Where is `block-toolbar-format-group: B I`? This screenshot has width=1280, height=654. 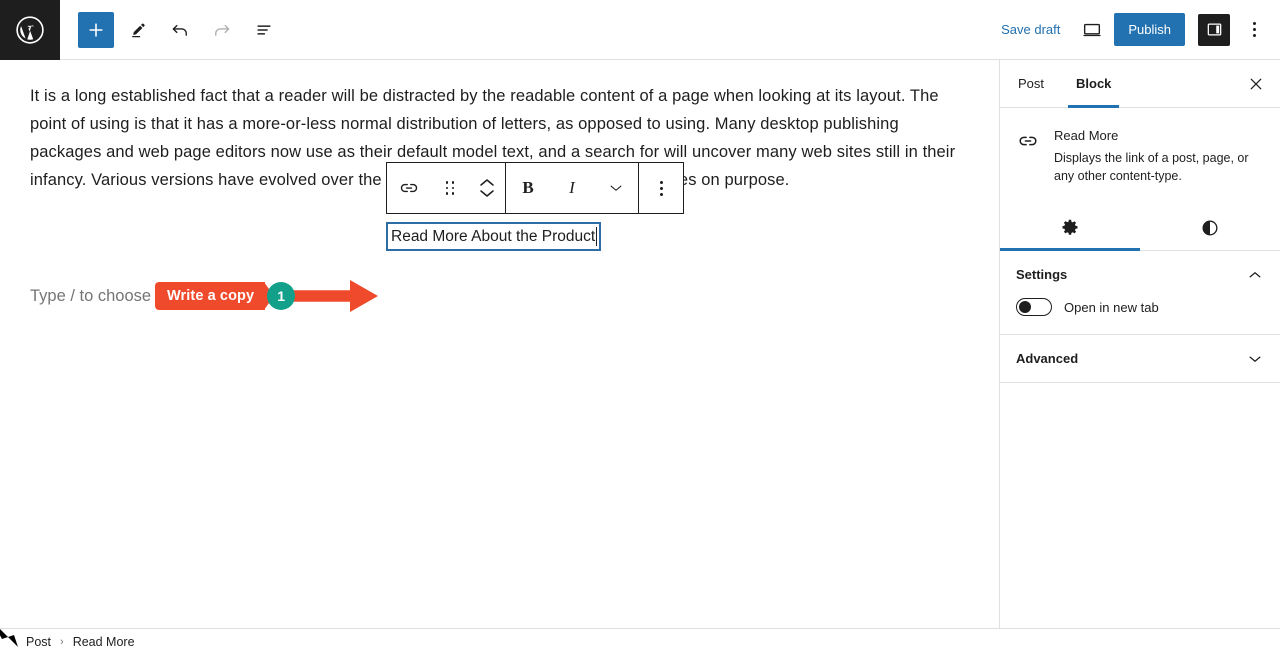 block-toolbar-format-group: B I is located at coordinates (571, 188).